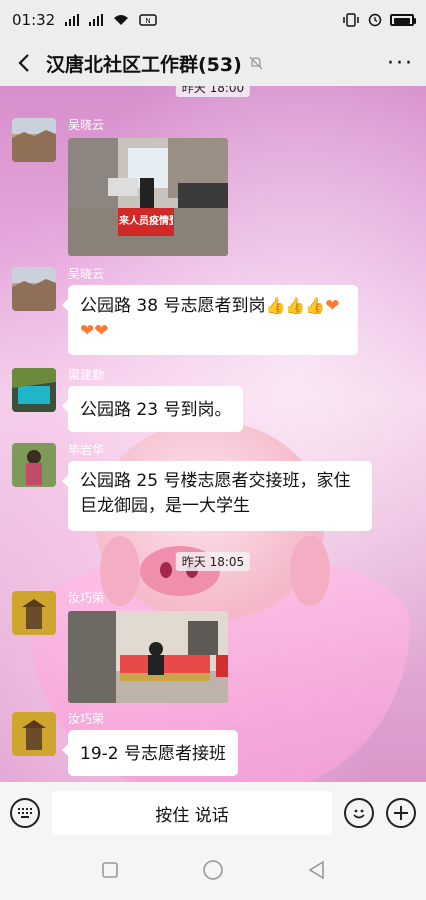  I want to click on text-bubble: 19-2 号志愿者接班, so click(150, 753).